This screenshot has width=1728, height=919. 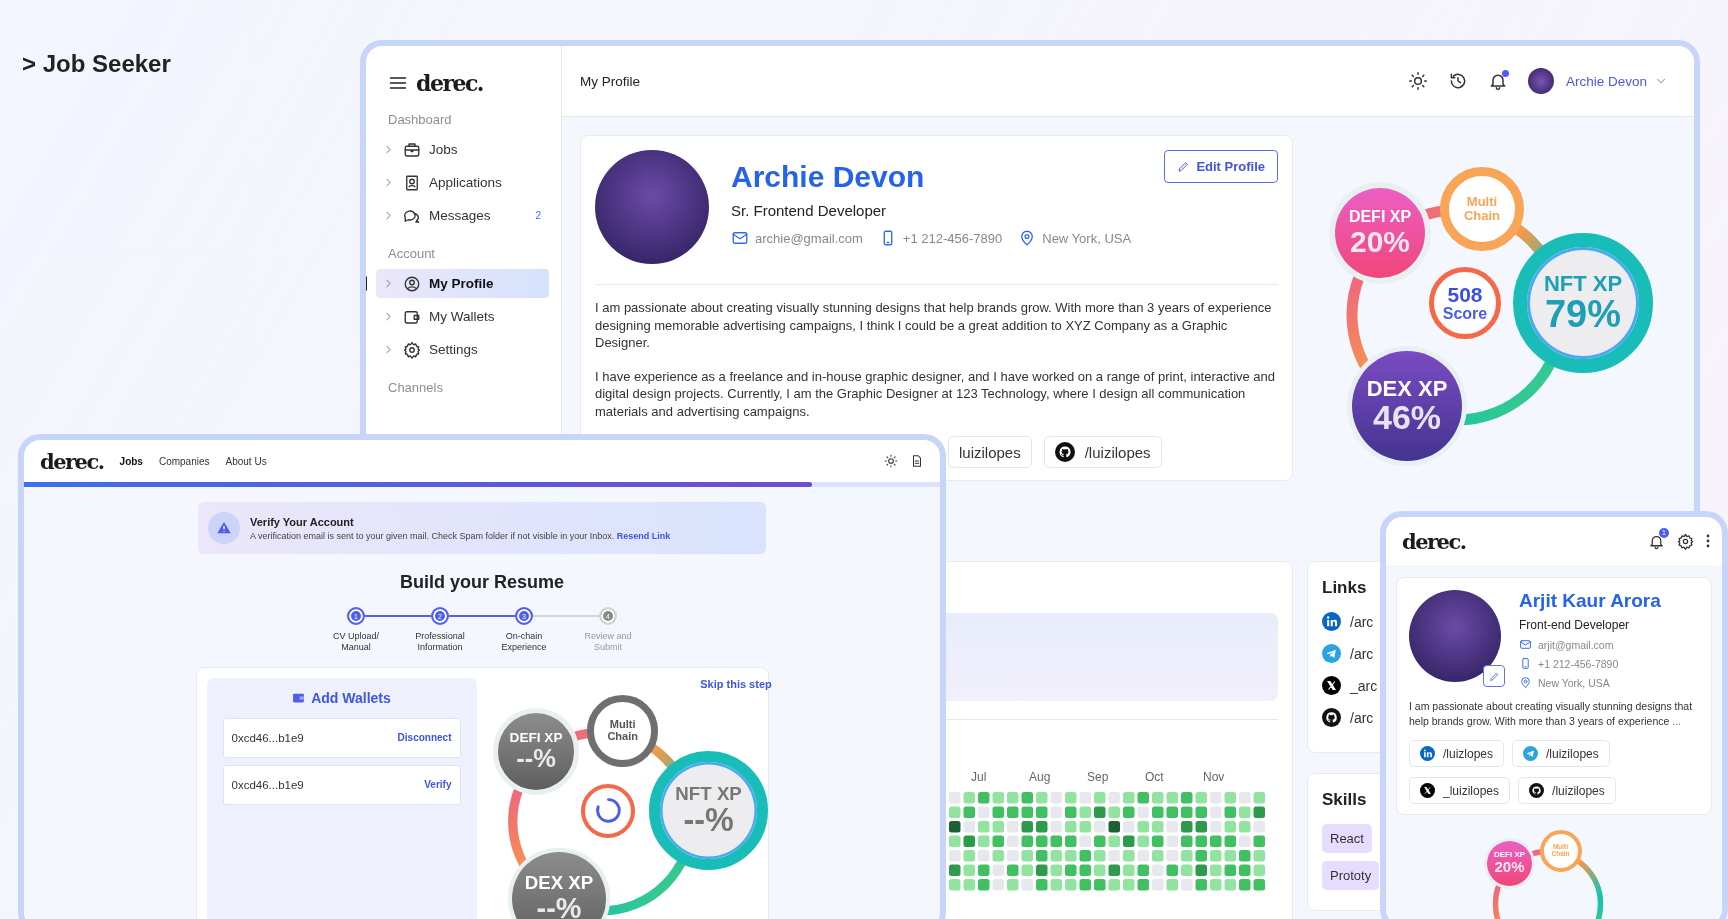 What do you see at coordinates (424, 738) in the screenshot?
I see `wallet-action-link: Disconnect` at bounding box center [424, 738].